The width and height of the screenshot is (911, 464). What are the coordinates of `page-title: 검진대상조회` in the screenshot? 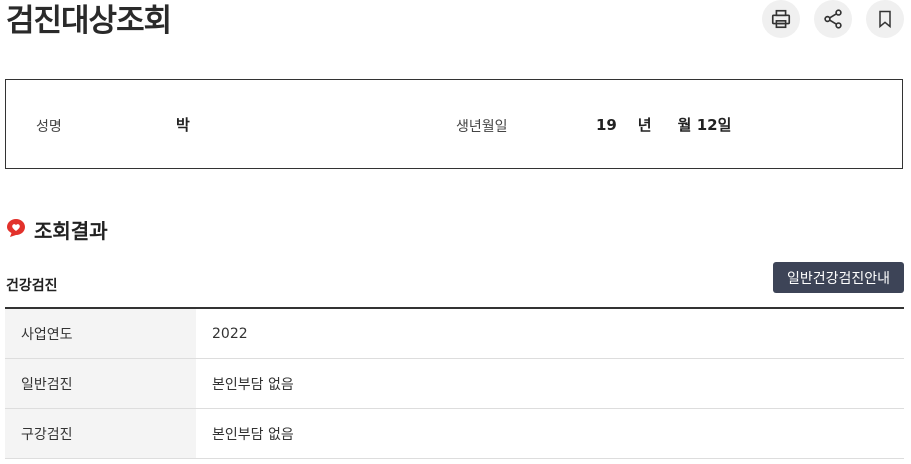 It's located at (89, 21).